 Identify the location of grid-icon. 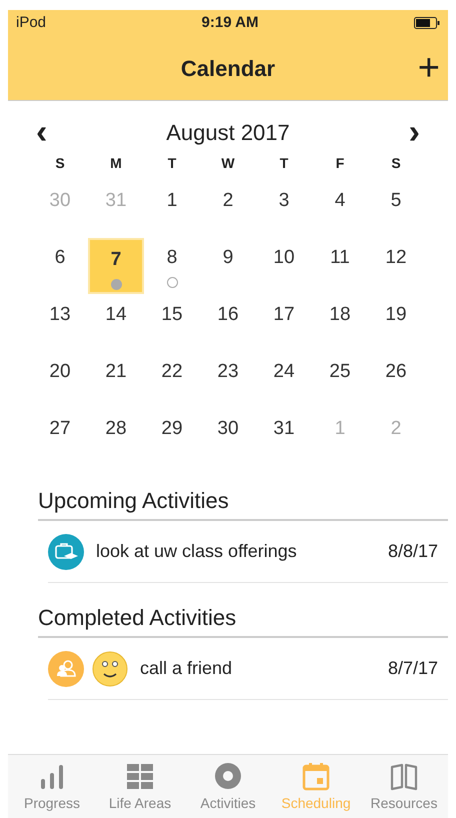
(140, 776).